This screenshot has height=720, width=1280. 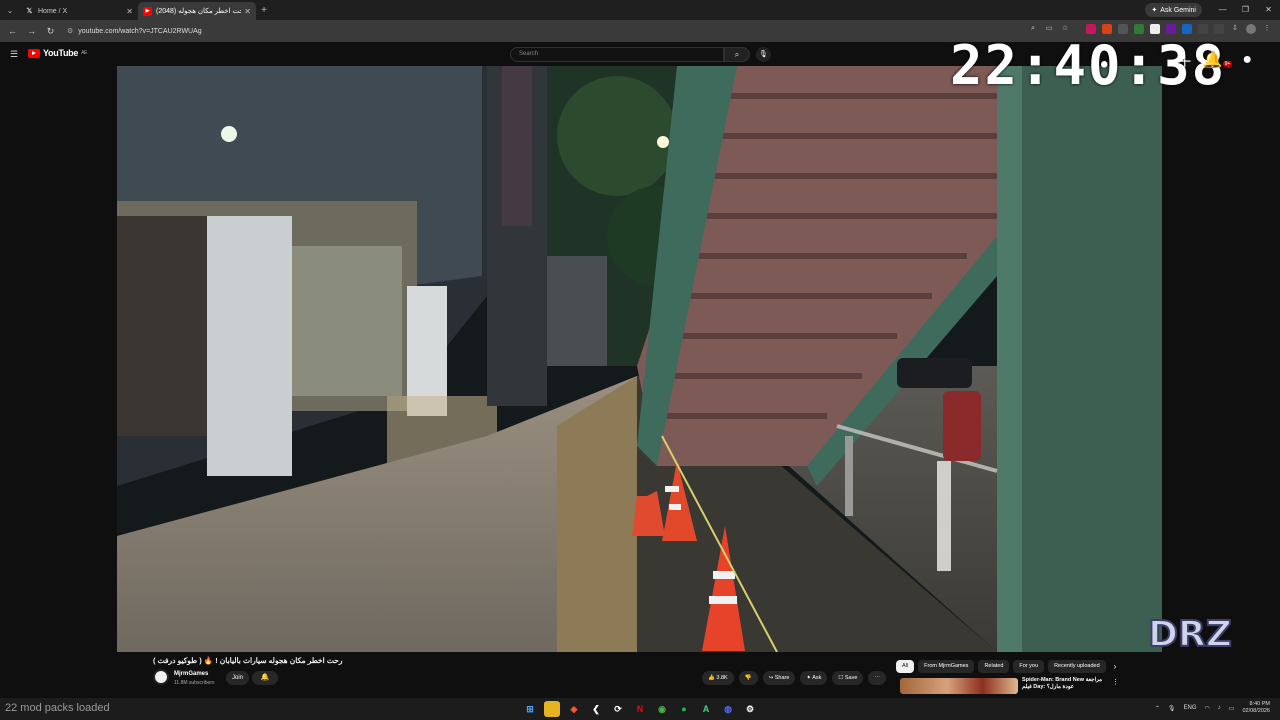 I want to click on gemini-icon: ✦, so click(x=1154, y=10).